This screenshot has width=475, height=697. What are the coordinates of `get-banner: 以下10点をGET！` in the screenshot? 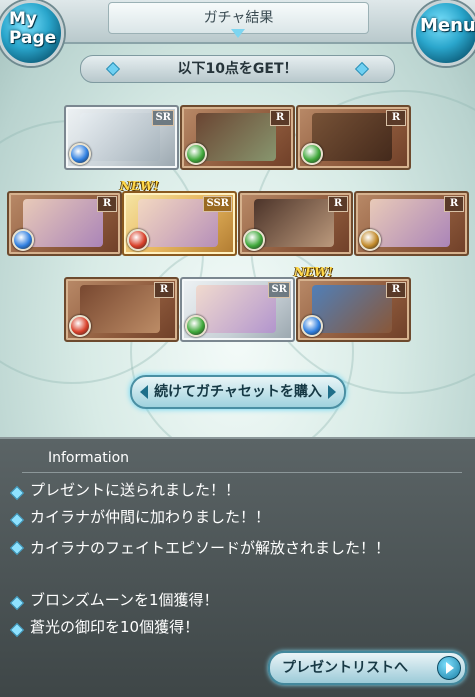 It's located at (237, 69).